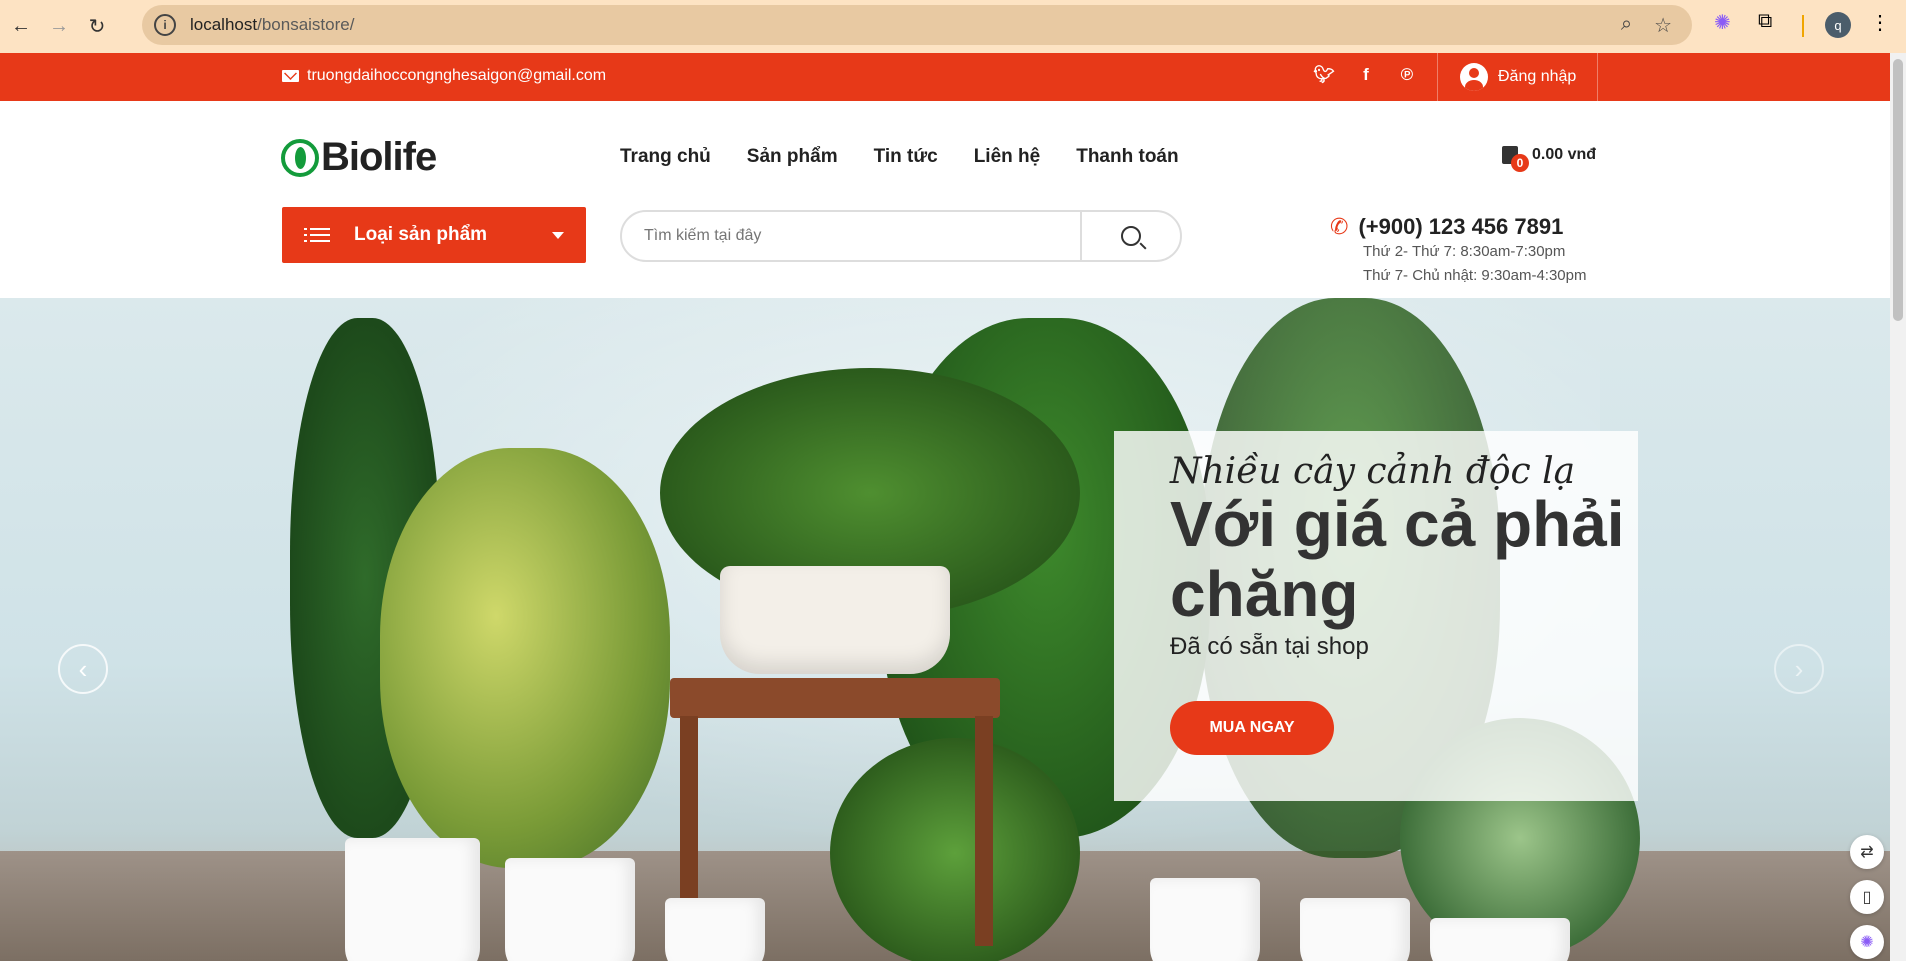  Describe the element at coordinates (421, 234) in the screenshot. I see `category-label: Loại sản phẩm` at that location.